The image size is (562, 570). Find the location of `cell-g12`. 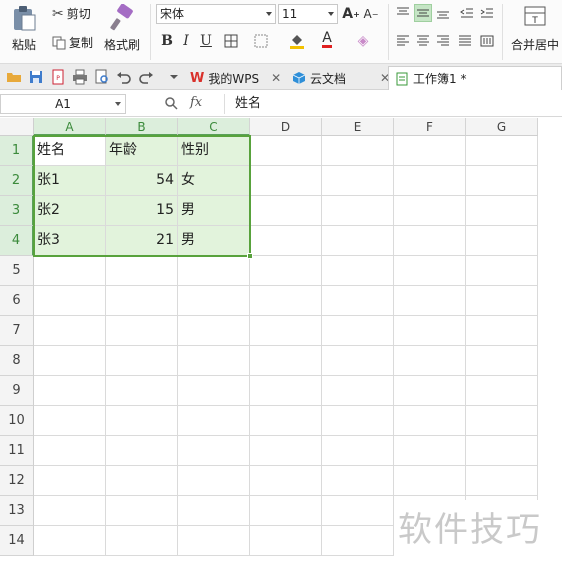

cell-g12 is located at coordinates (502, 481).